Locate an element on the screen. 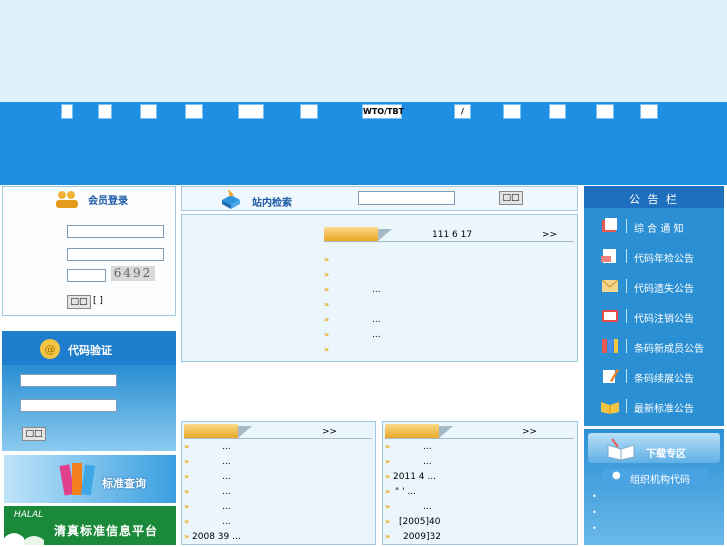 The width and height of the screenshot is (727, 547). announce-item-lost: 代码遗失公告 is located at coordinates (654, 287).